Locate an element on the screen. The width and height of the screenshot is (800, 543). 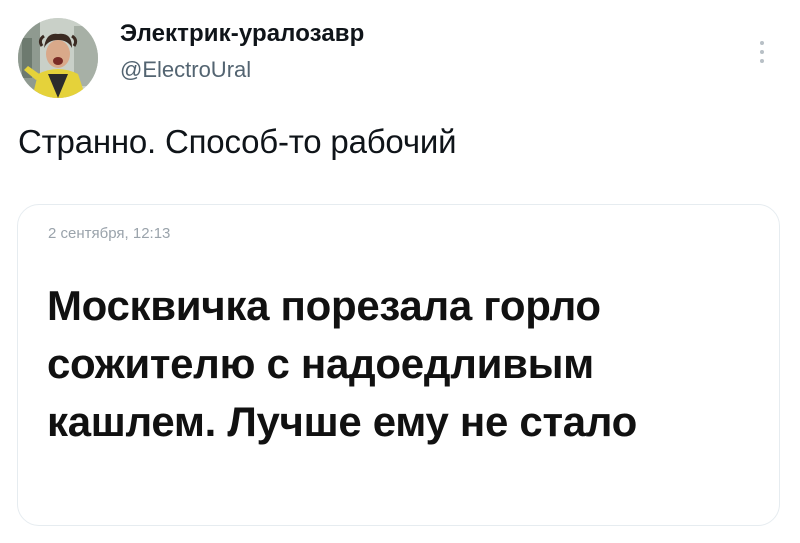
card-date: 2 сентября, 12:13 is located at coordinates (109, 233).